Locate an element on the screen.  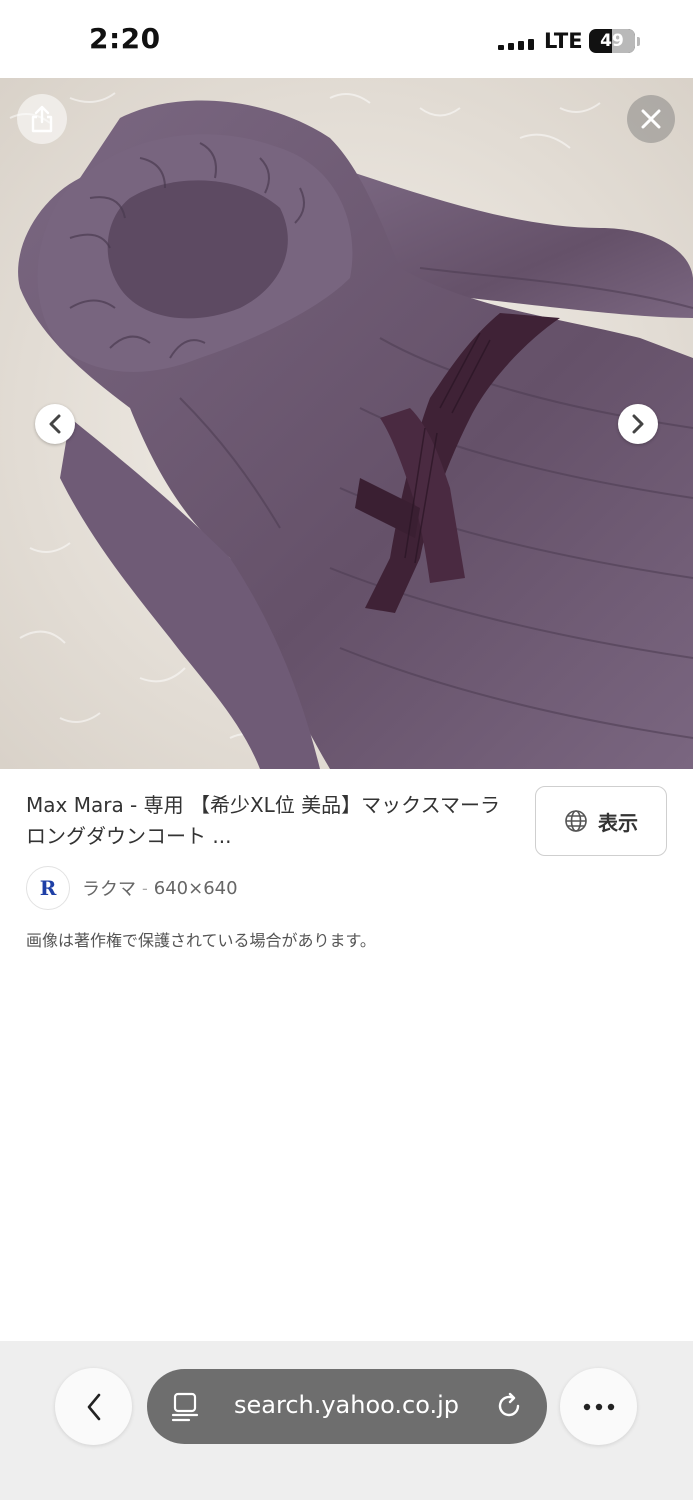
share-button is located at coordinates (42, 119).